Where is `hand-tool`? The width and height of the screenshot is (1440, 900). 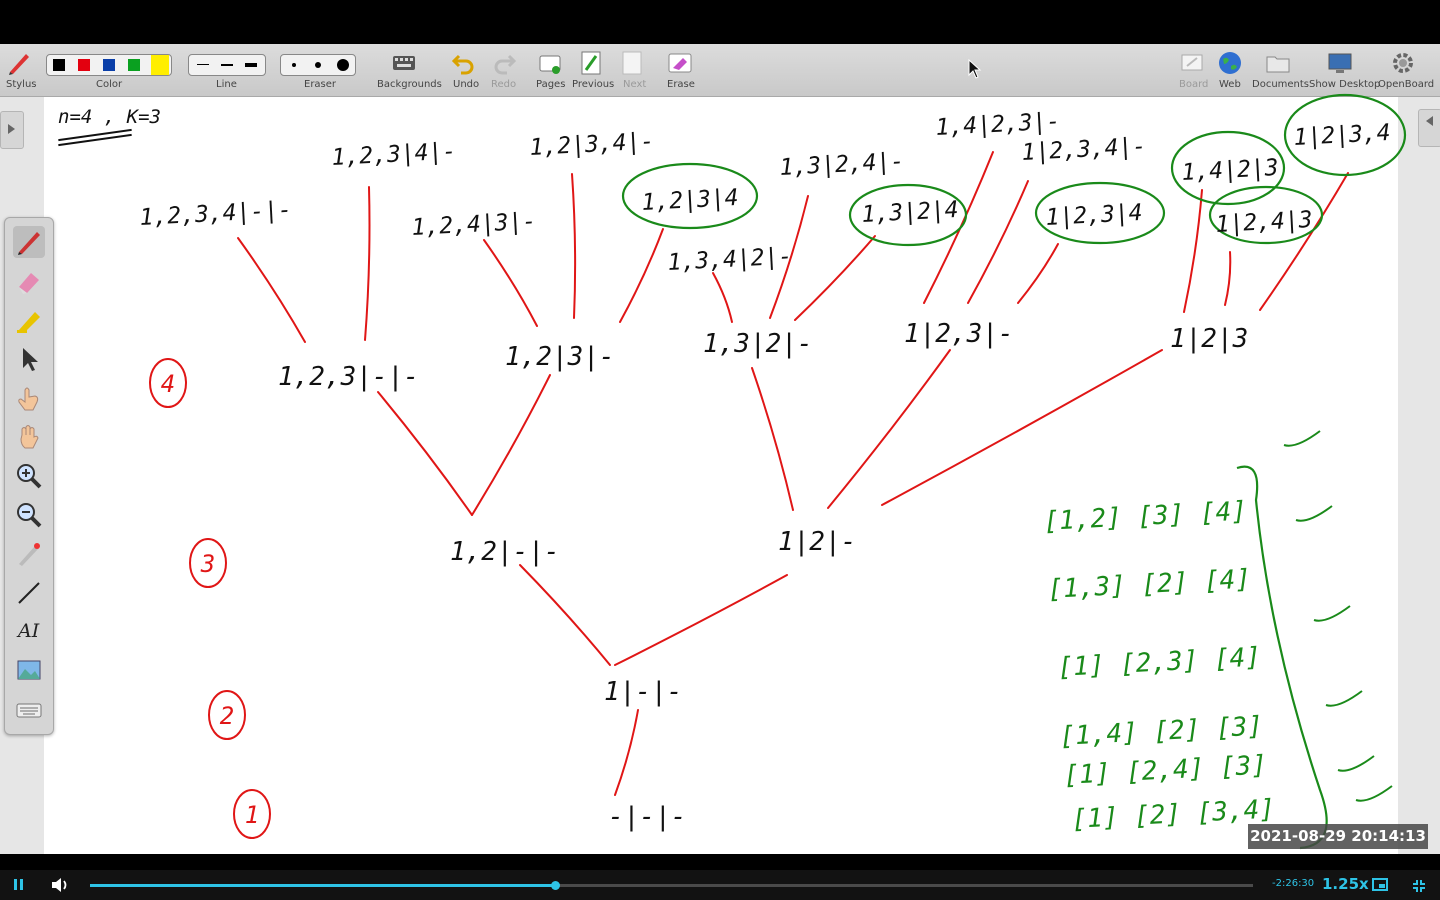 hand-tool is located at coordinates (29, 437).